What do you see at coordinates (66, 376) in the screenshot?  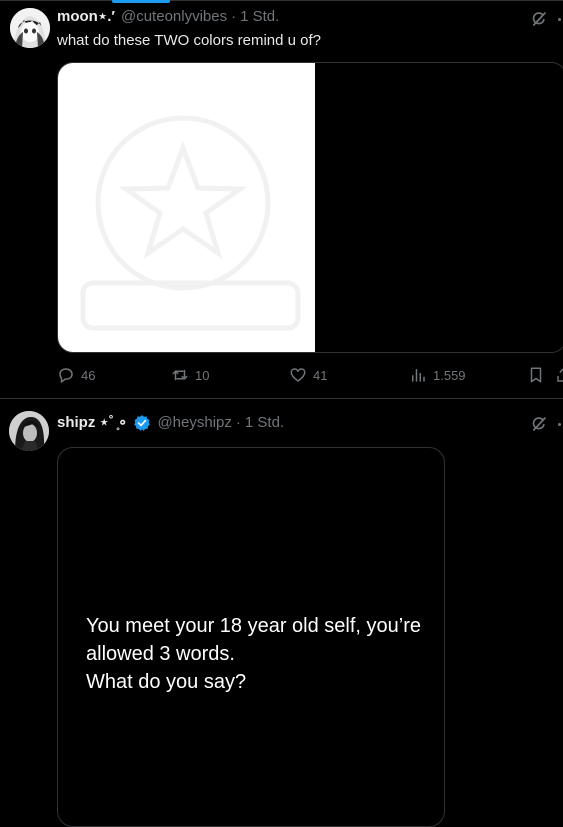 I see `reply-icon` at bounding box center [66, 376].